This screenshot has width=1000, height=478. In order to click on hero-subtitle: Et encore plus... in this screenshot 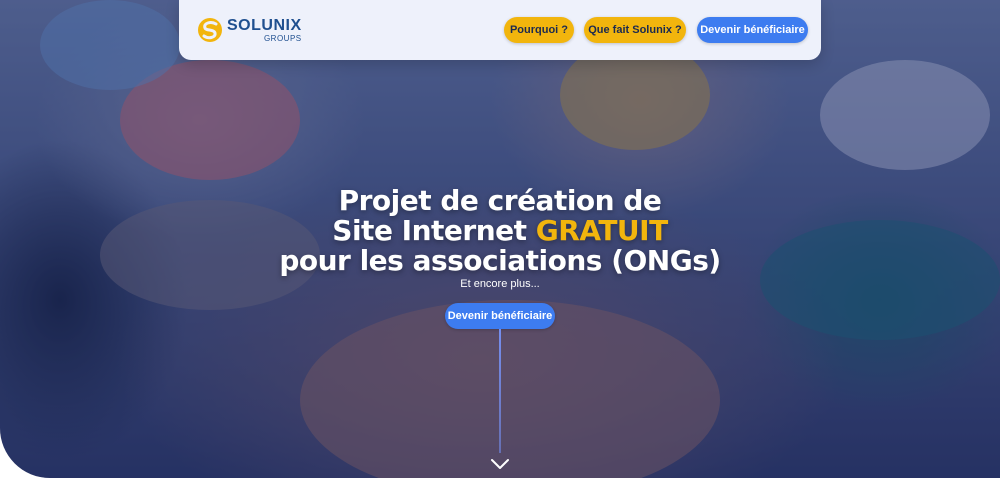, I will do `click(500, 284)`.